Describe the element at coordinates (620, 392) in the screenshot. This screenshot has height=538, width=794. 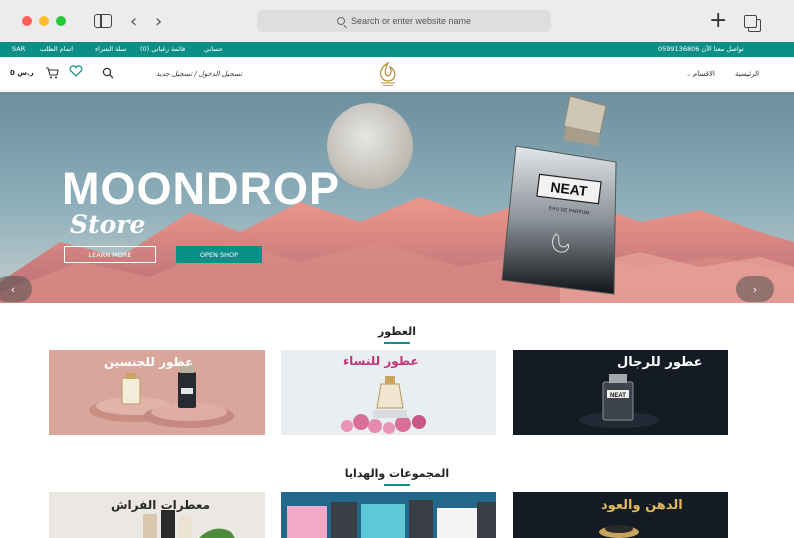
I see `category-card-men: NEAT عطور للرجال` at that location.